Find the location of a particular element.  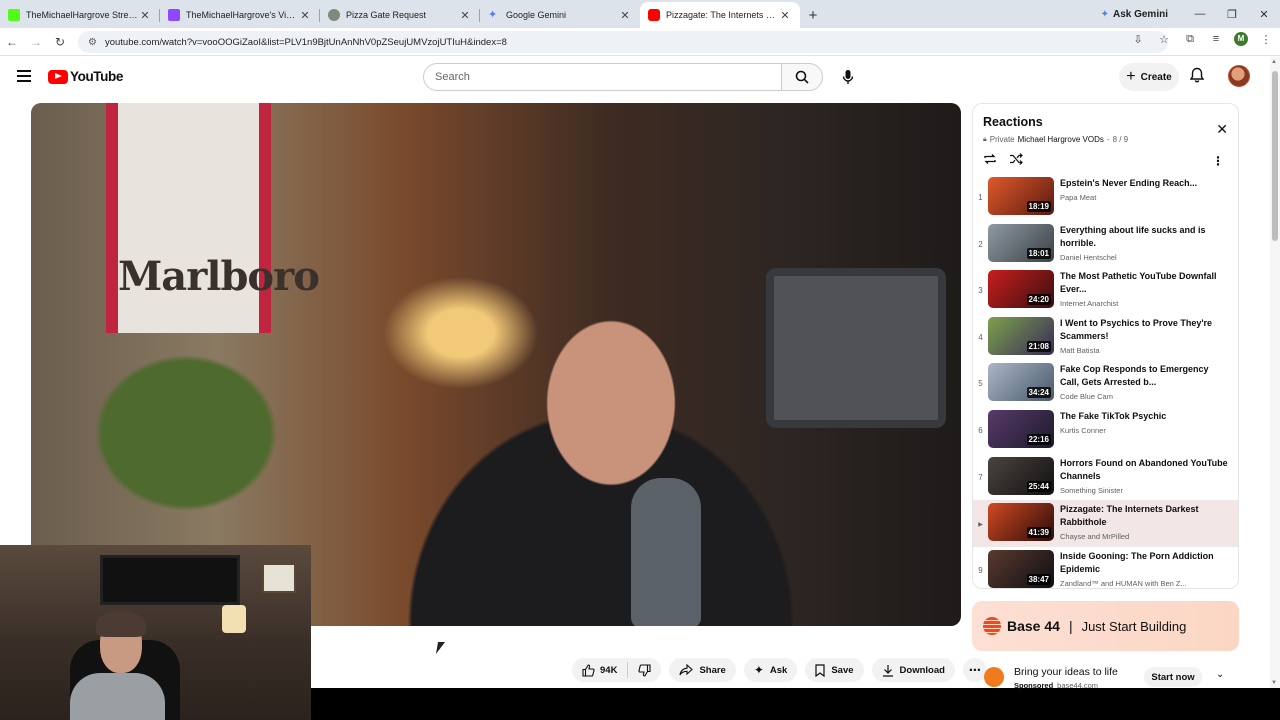

share-label: Share is located at coordinates (712, 670).